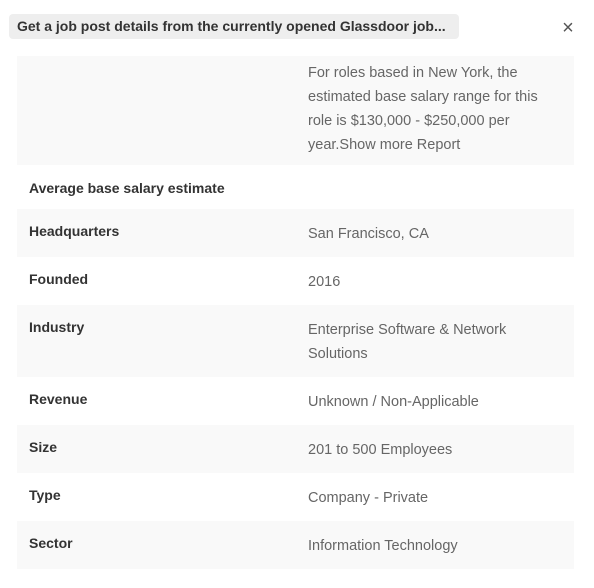 Image resolution: width=594 pixels, height=588 pixels. Describe the element at coordinates (423, 97) in the screenshot. I see `salary-line: estimated base salary range for this` at that location.